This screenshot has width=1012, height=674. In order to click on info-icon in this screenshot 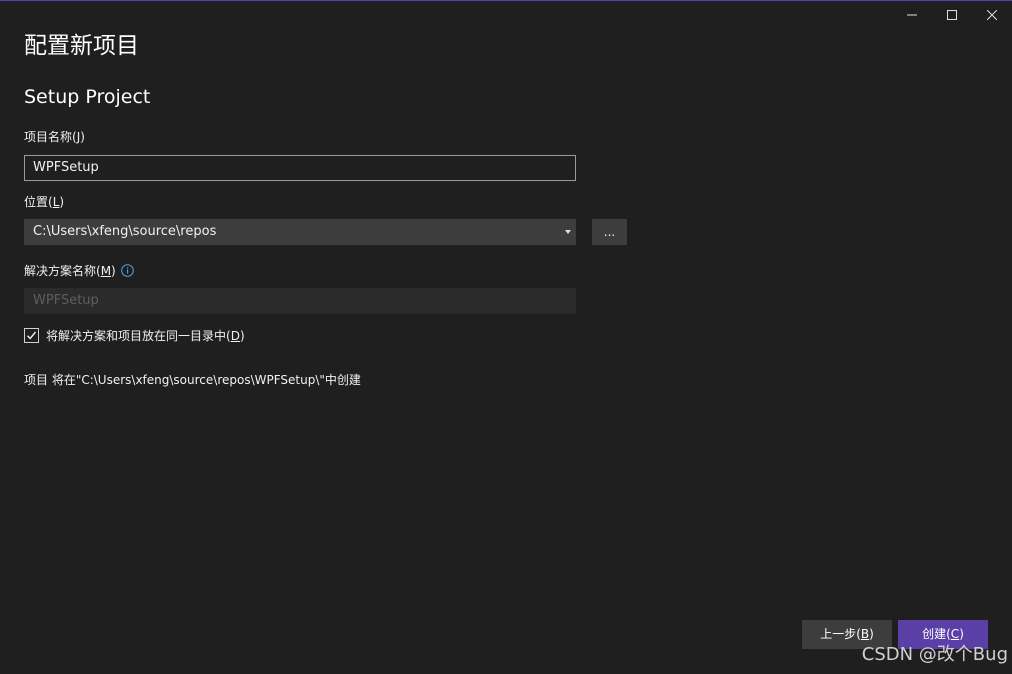, I will do `click(127, 270)`.